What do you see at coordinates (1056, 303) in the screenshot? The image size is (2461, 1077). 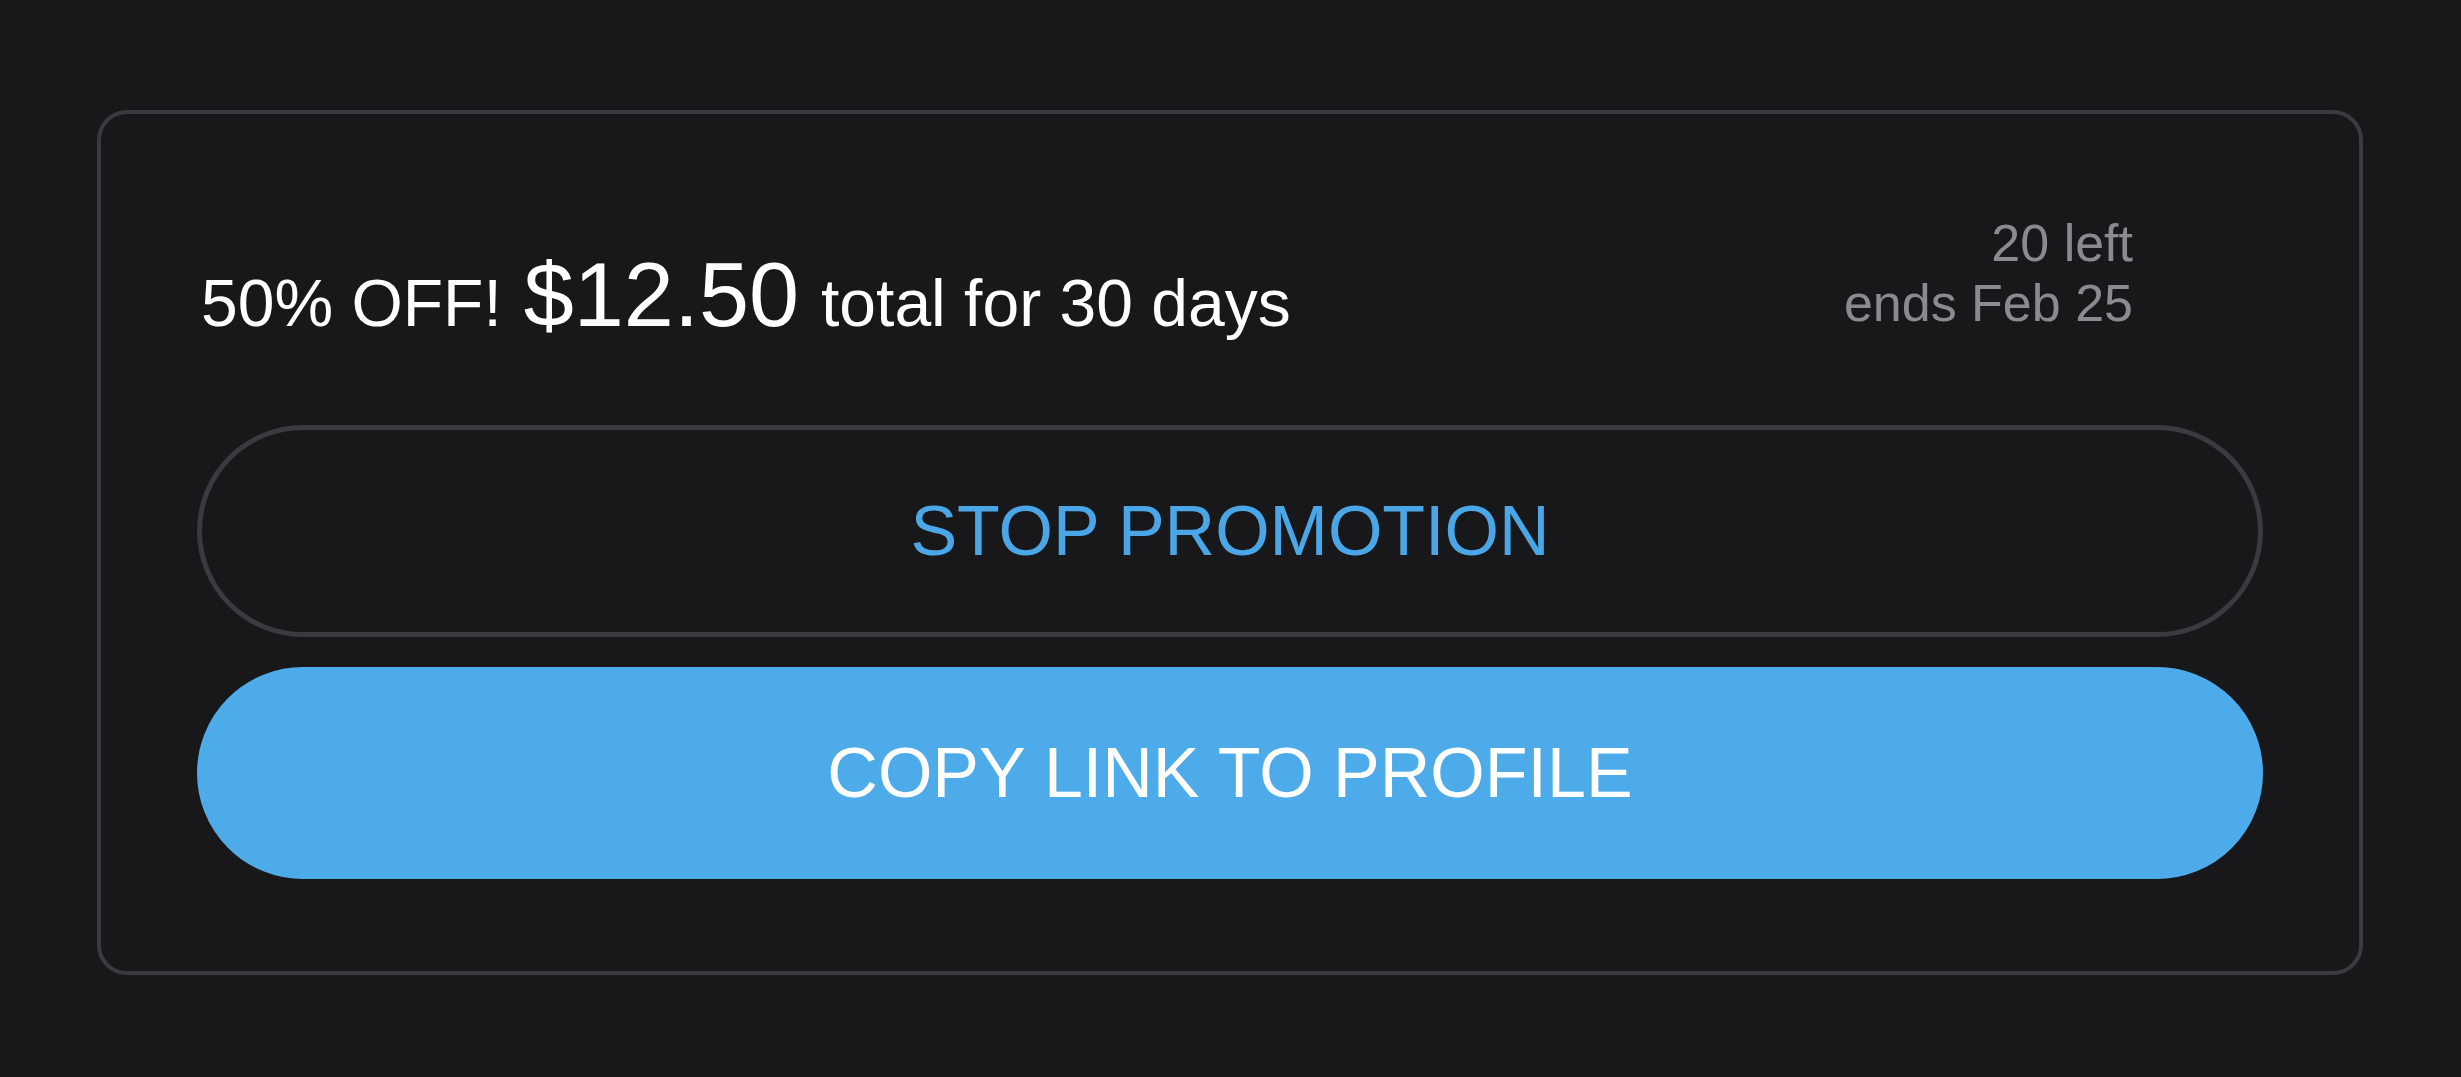 I see `terms-text: total for 30 days` at bounding box center [1056, 303].